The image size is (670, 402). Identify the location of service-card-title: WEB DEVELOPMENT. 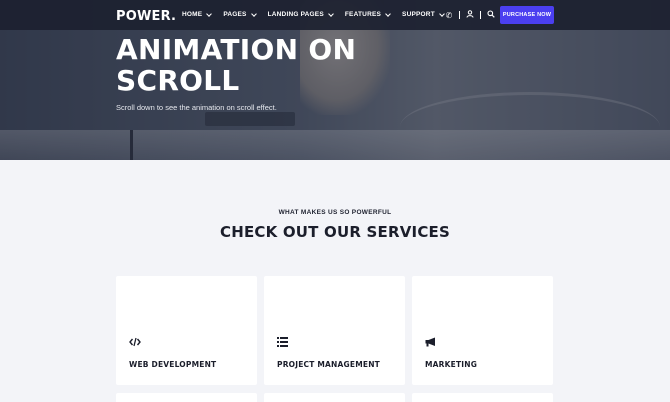
(173, 364).